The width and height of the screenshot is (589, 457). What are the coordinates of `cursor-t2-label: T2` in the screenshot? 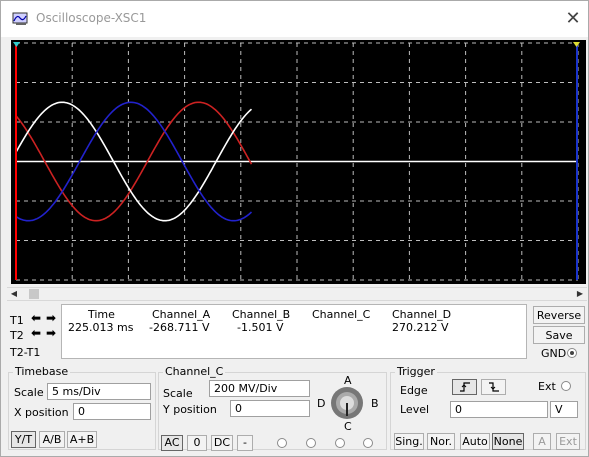 It's located at (17, 335).